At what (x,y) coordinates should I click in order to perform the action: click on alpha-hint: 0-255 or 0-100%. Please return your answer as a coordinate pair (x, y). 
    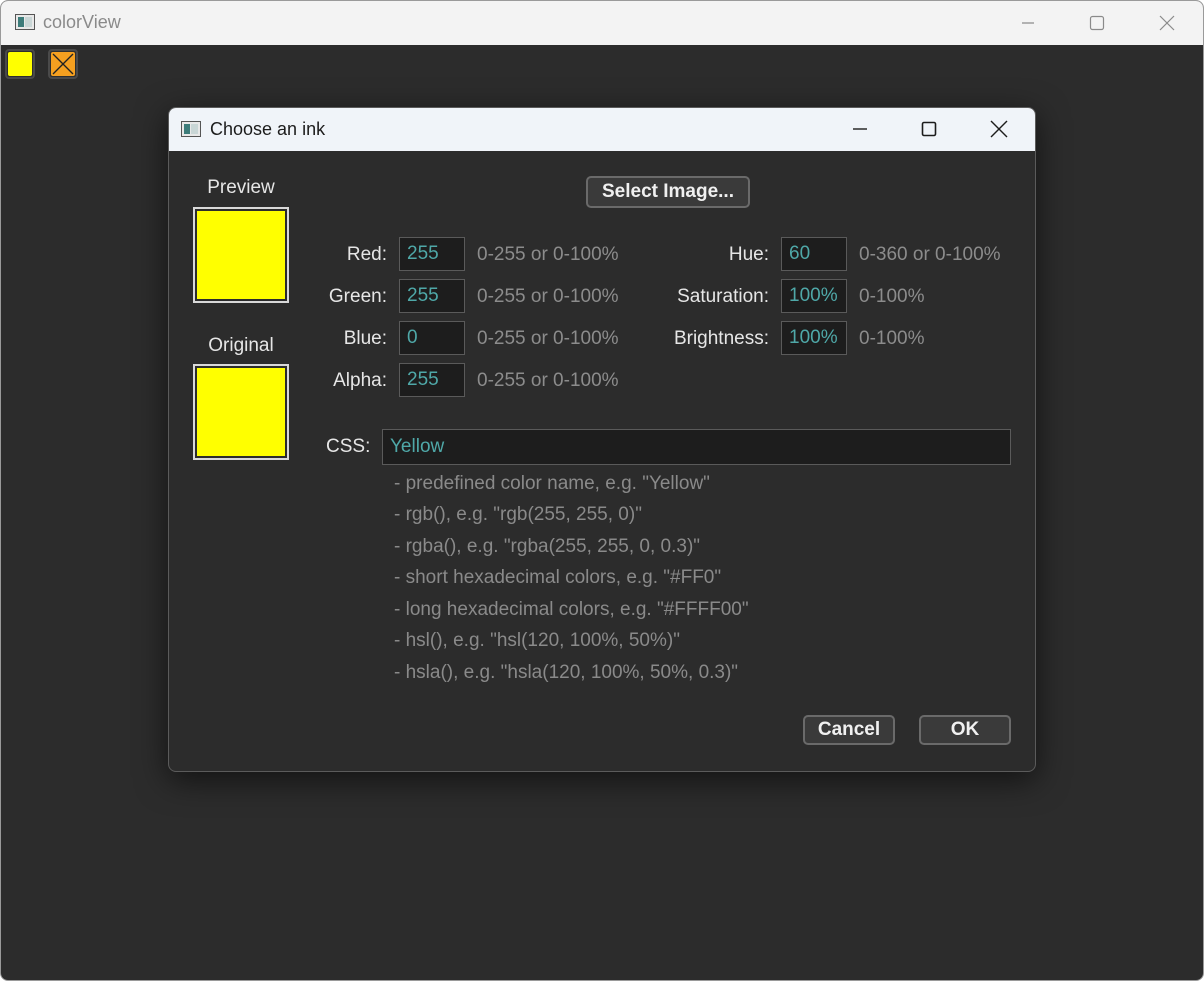
    Looking at the image, I should click on (548, 380).